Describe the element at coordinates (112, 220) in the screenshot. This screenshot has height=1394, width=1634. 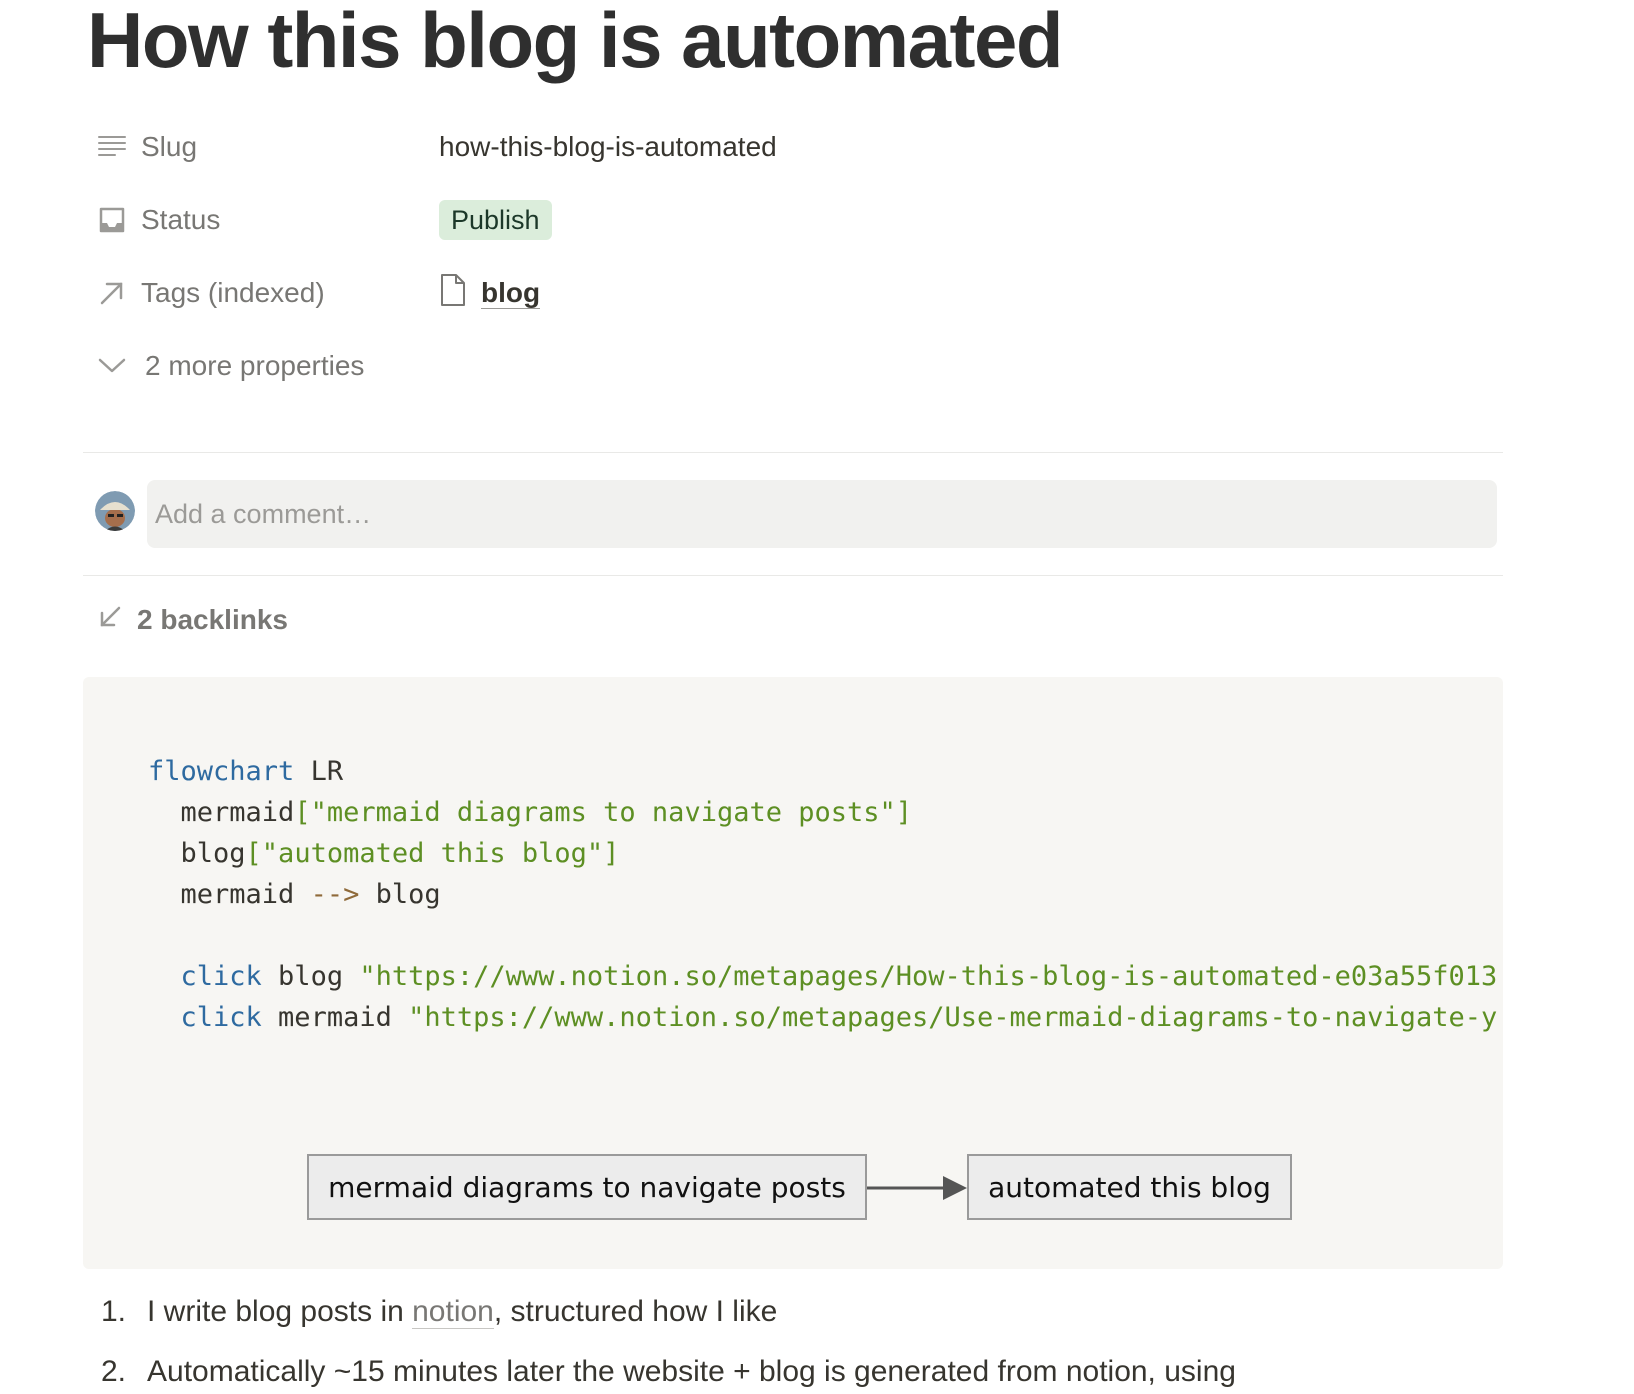
I see `inbox-icon` at that location.